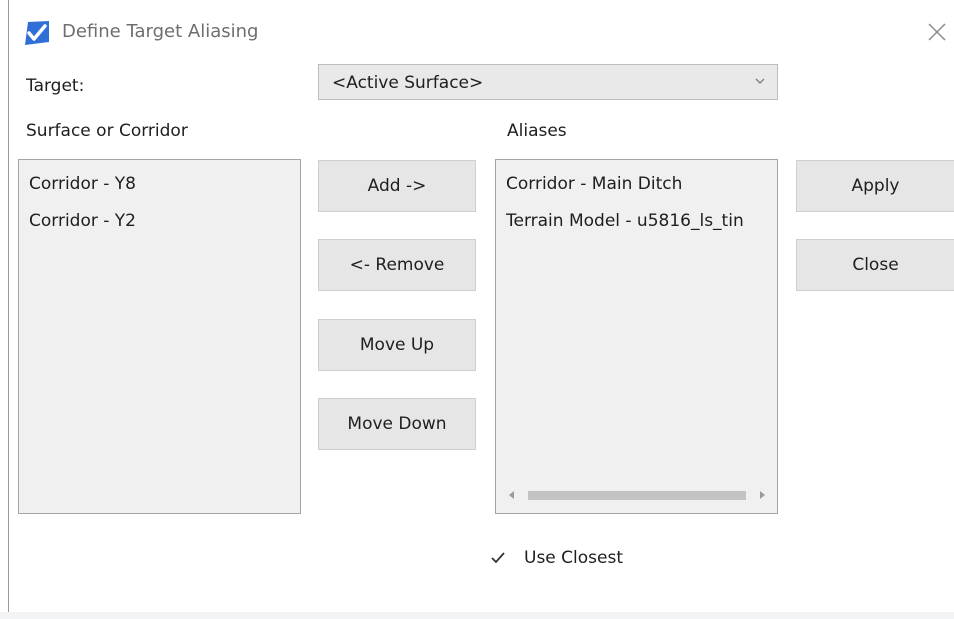  Describe the element at coordinates (573, 558) in the screenshot. I see `use-closest-label: Use Closest` at that location.